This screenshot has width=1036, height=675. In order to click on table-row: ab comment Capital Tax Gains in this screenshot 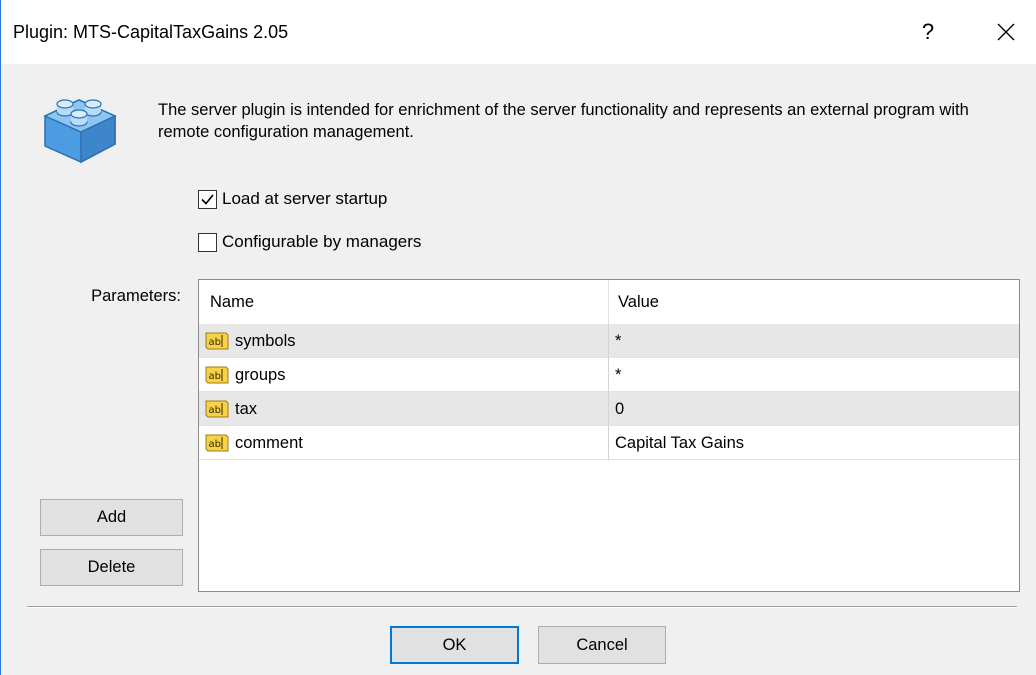, I will do `click(609, 443)`.